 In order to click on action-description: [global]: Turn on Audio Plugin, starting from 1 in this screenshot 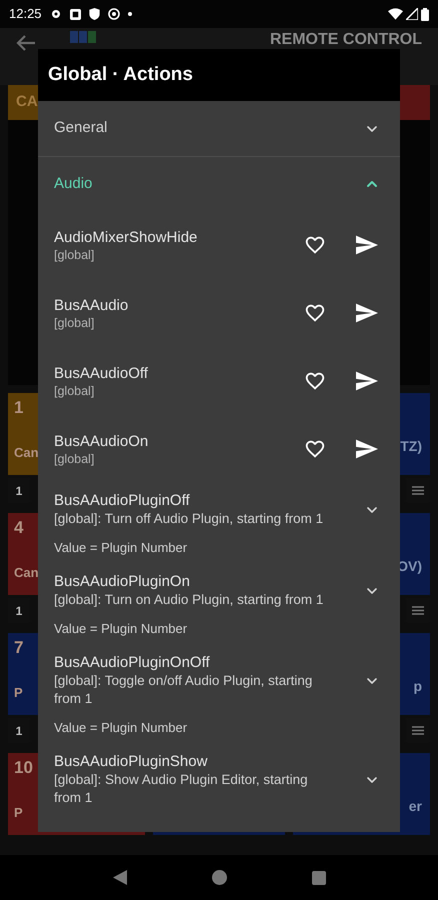, I will do `click(189, 600)`.